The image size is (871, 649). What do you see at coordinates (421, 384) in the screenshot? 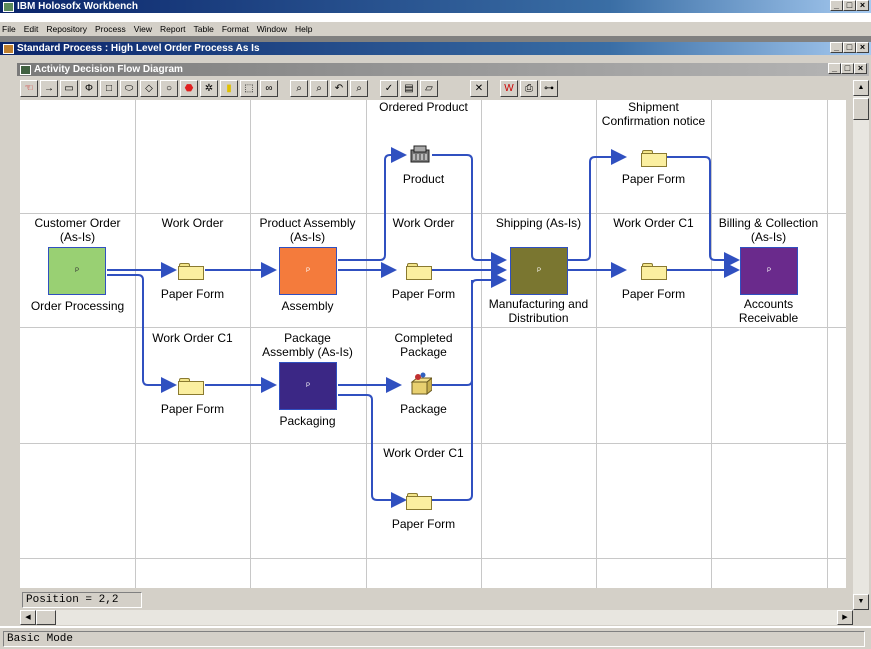
I see `package-icon` at bounding box center [421, 384].